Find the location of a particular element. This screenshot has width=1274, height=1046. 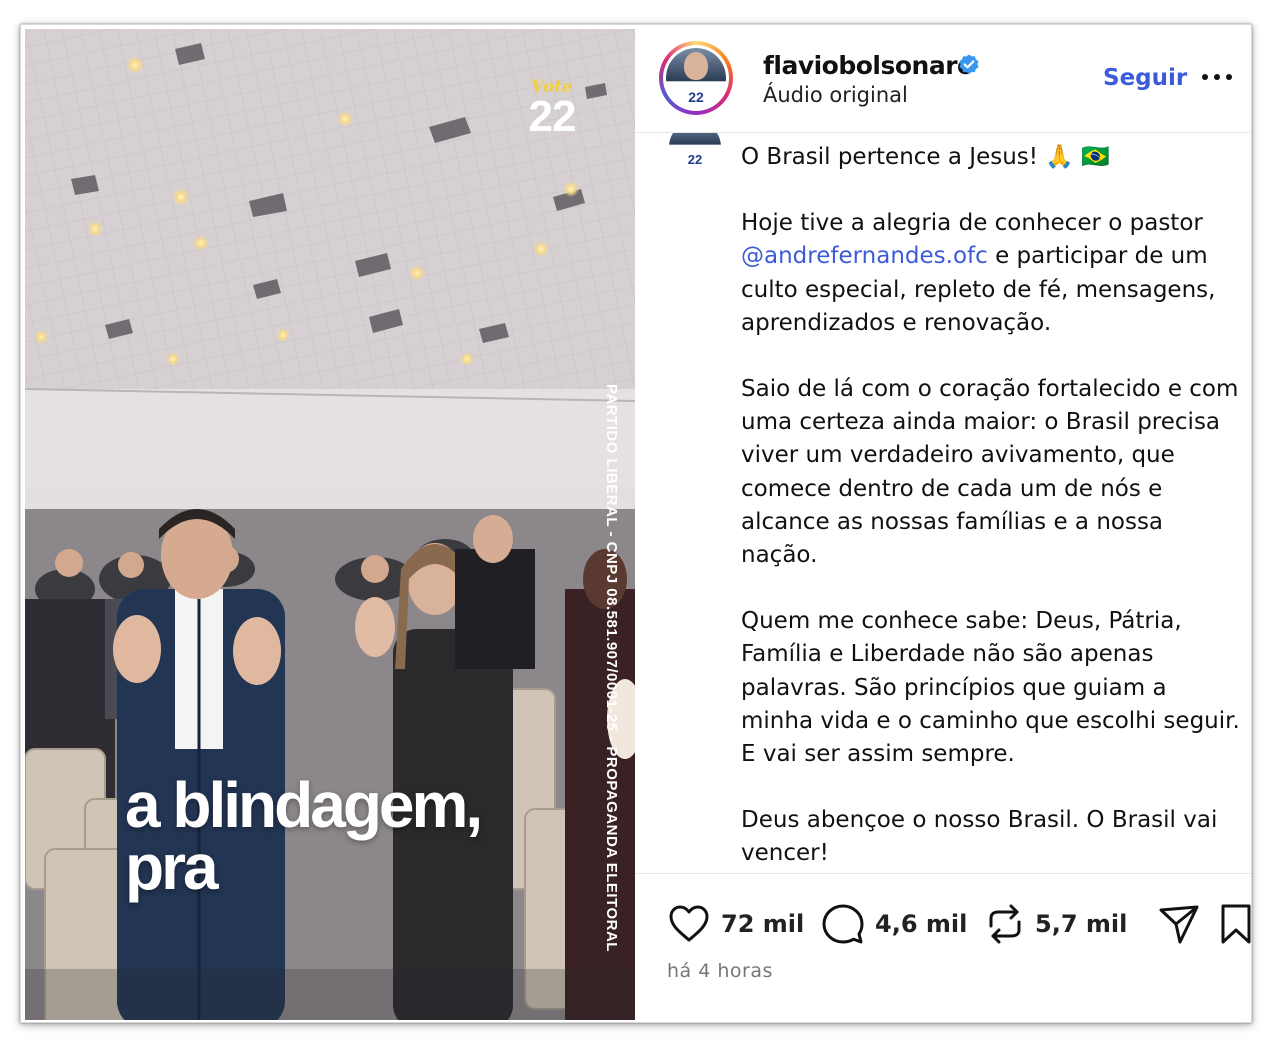

repost-icon is located at coordinates (1005, 924).